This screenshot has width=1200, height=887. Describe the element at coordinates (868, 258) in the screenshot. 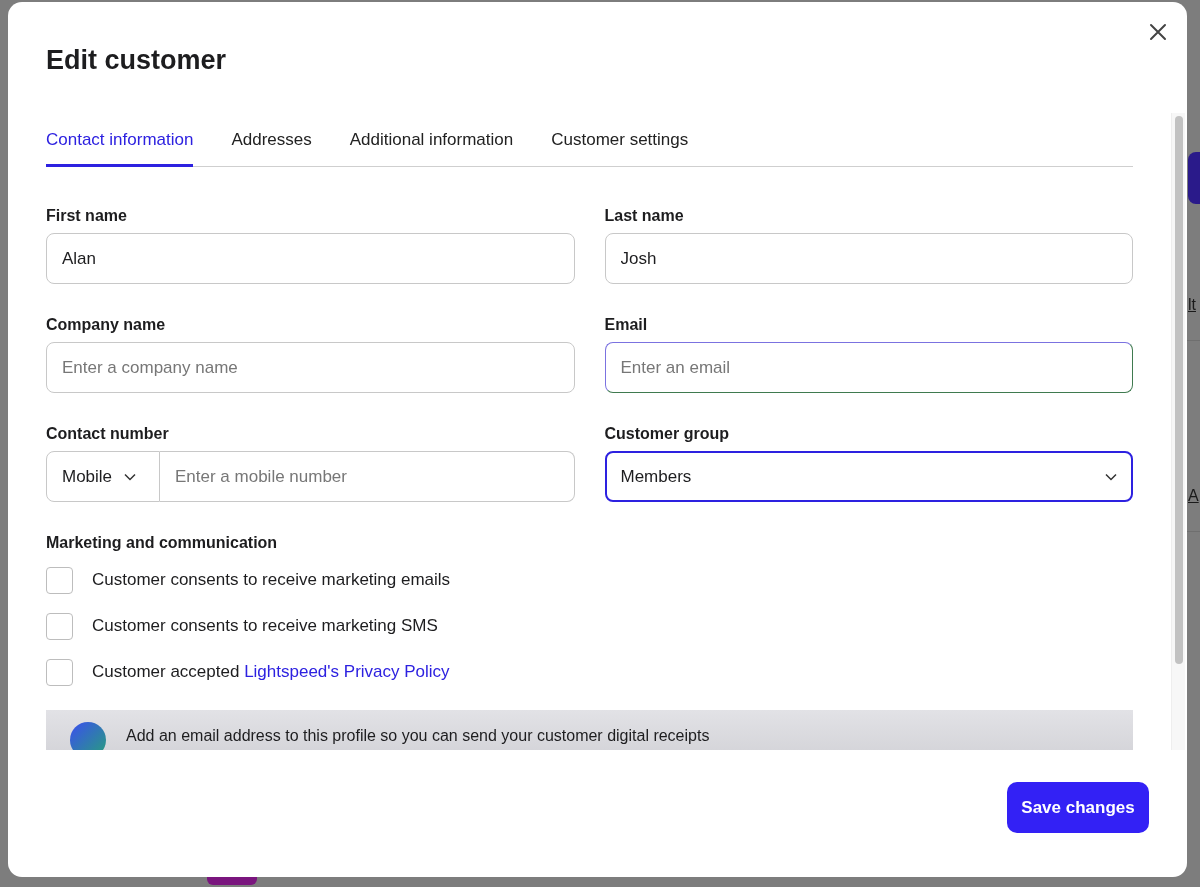

I see `input-field: Josh` at that location.